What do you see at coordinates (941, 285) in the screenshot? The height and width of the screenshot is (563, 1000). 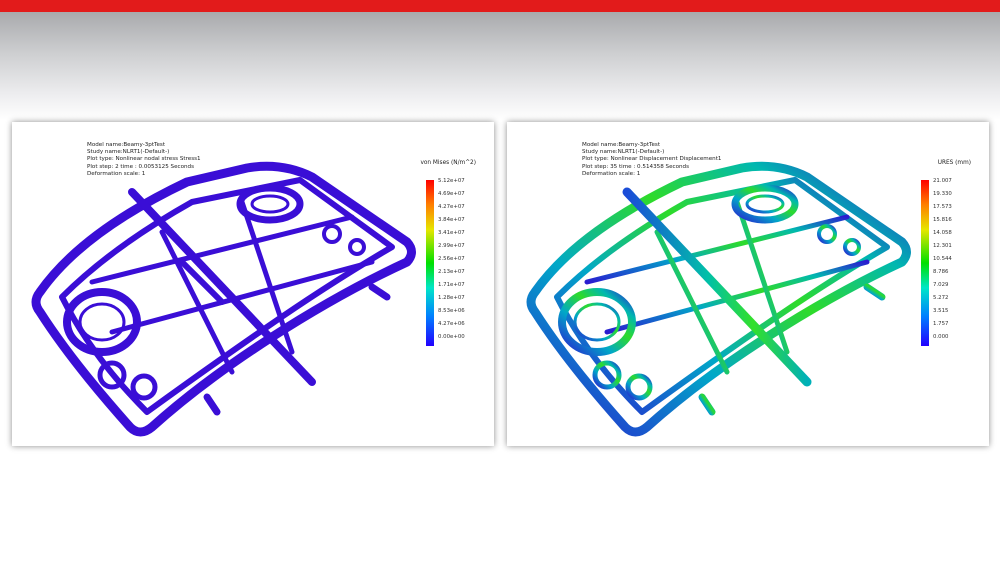 I see `legend-label: 7.029` at bounding box center [941, 285].